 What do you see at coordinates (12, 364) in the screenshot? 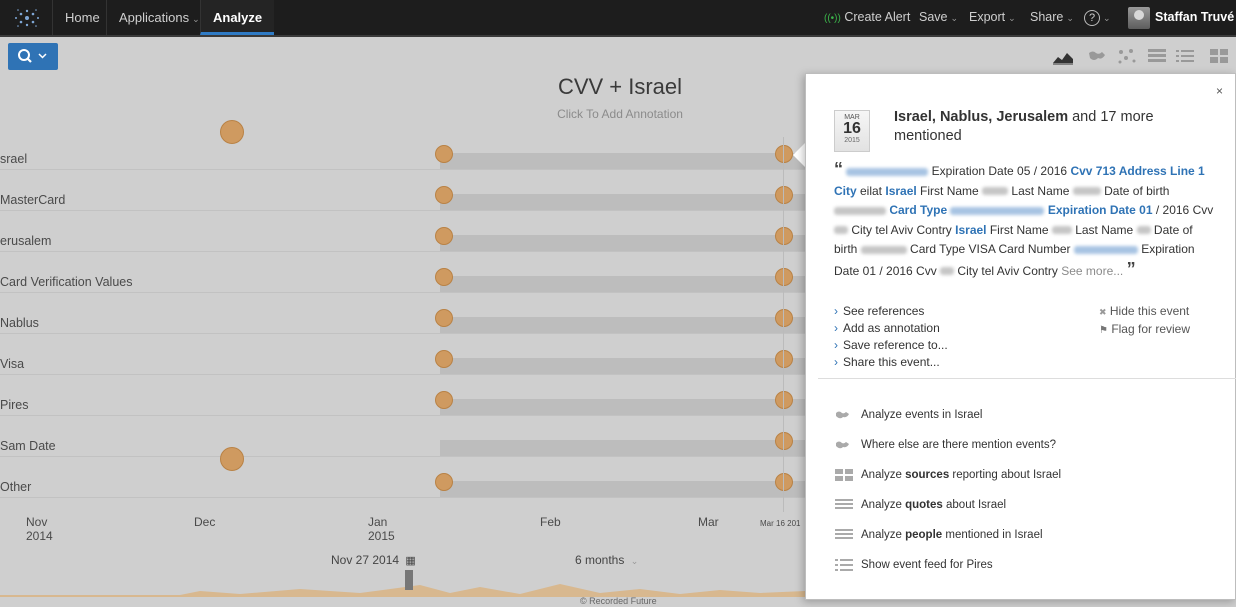
I see `timeline-row-label: Visa` at bounding box center [12, 364].